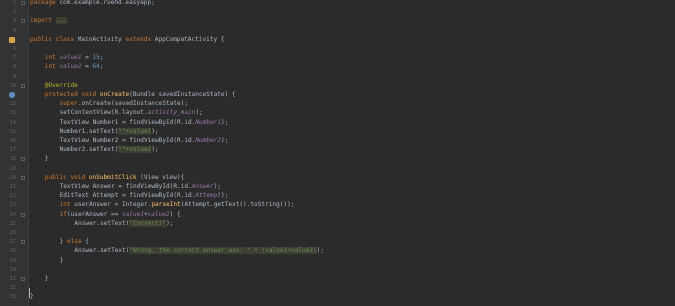 This screenshot has width=675, height=306. I want to click on code-token: "Correct!", so click(148, 223).